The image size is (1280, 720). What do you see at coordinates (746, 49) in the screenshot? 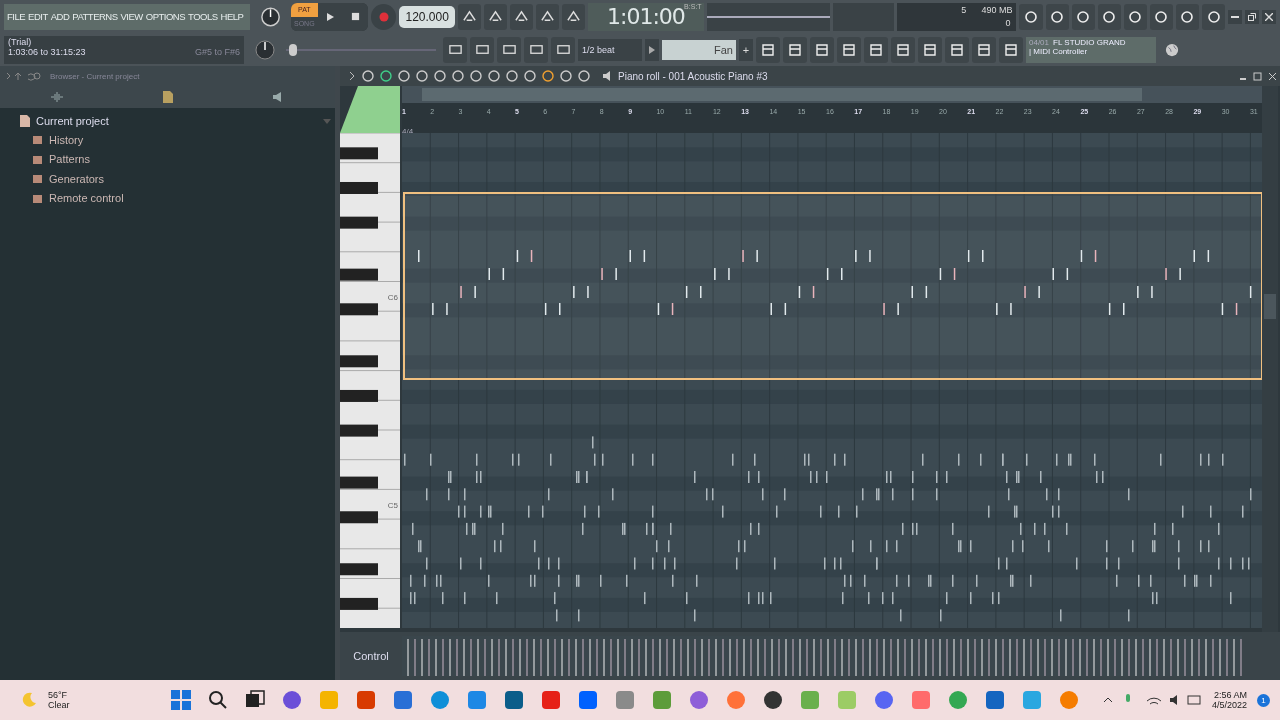
I see `add-pattern-button: +` at bounding box center [746, 49].